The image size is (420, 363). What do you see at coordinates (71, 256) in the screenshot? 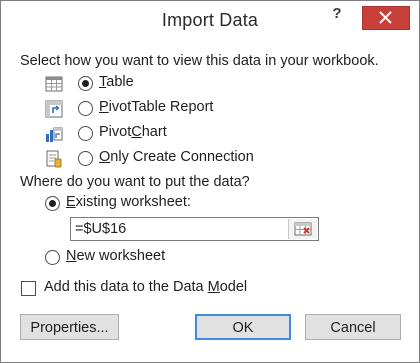
I see `accel-n: N` at bounding box center [71, 256].